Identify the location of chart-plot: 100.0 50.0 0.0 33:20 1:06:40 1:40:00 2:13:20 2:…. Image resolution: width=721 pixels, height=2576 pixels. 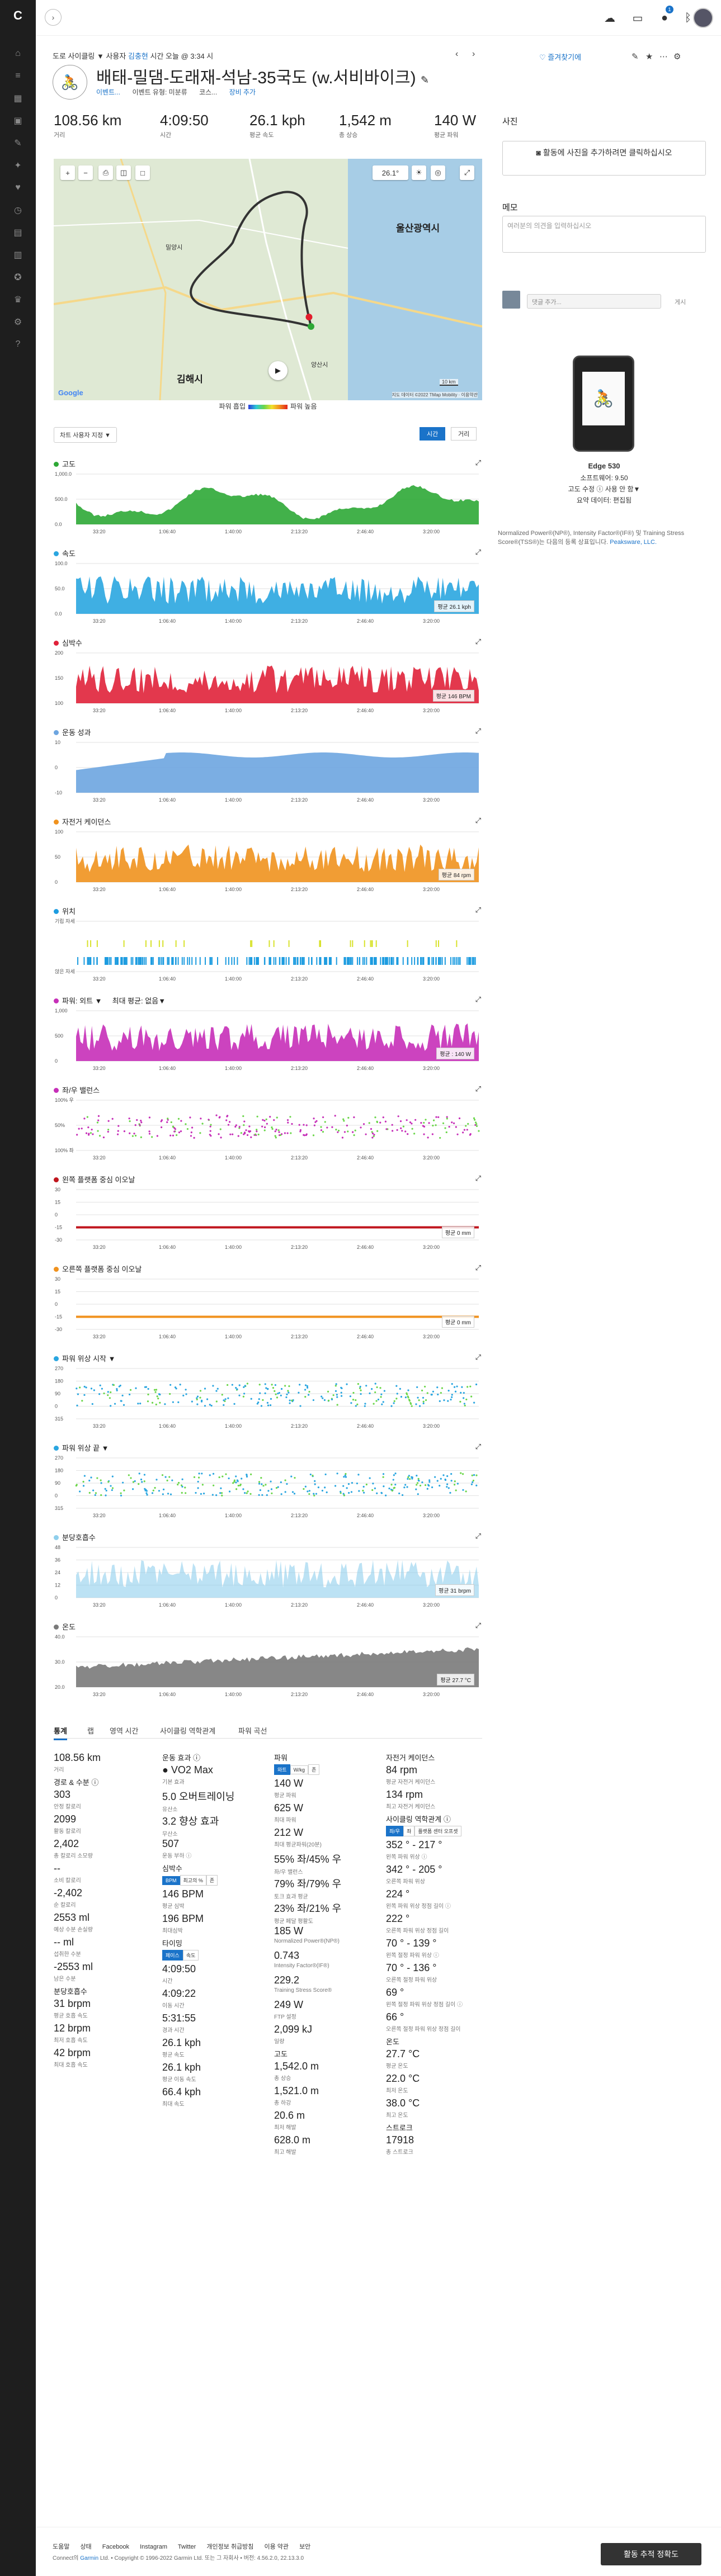
(268, 593).